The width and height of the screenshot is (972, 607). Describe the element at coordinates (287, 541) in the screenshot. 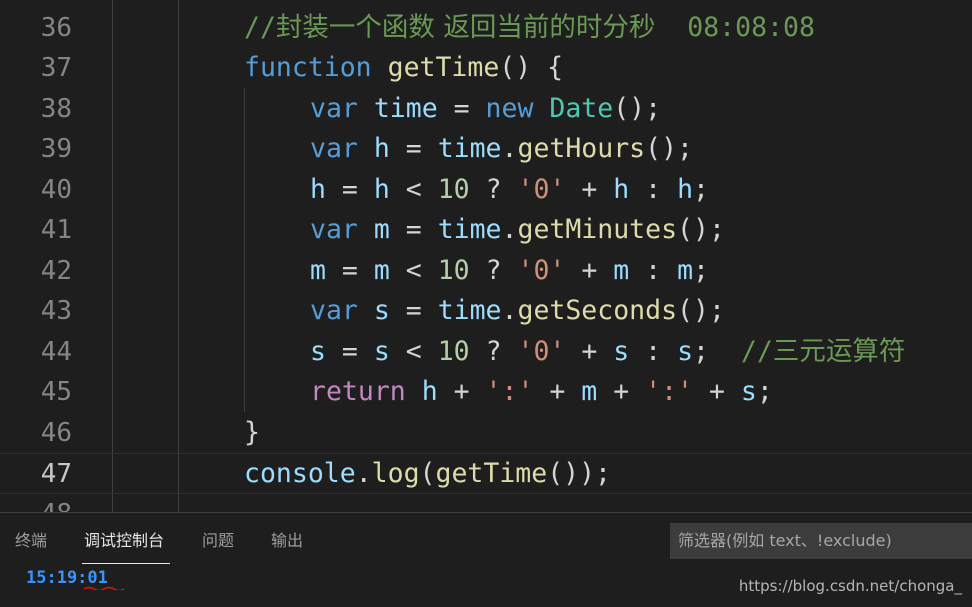

I see `tab-output: 输出` at that location.